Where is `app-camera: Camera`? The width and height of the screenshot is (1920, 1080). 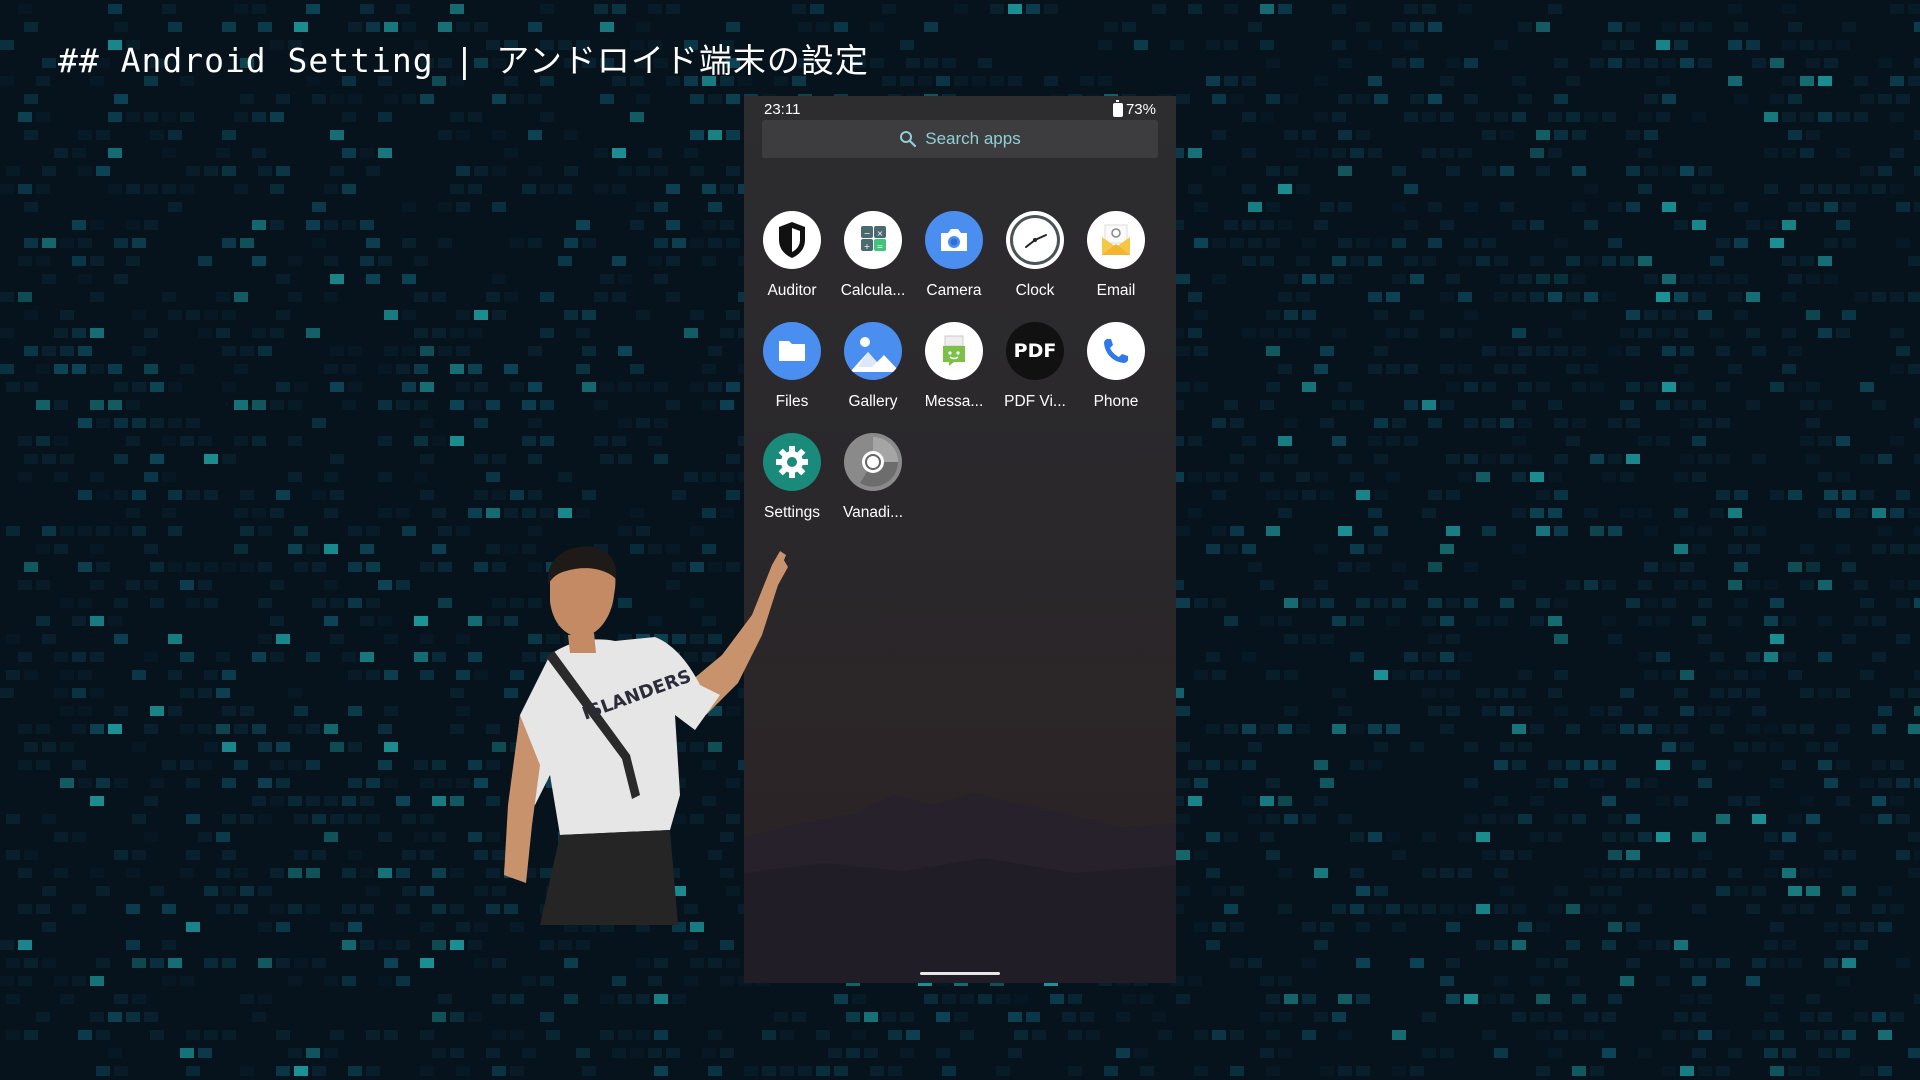
app-camera: Camera is located at coordinates (954, 255).